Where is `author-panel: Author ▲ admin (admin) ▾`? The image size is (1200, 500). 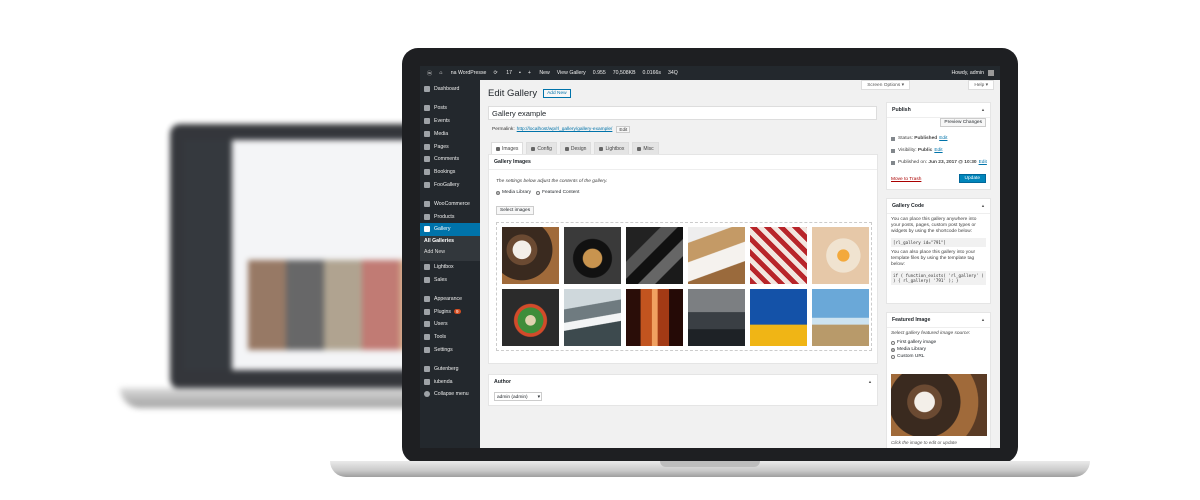 author-panel: Author ▲ admin (admin) ▾ is located at coordinates (683, 390).